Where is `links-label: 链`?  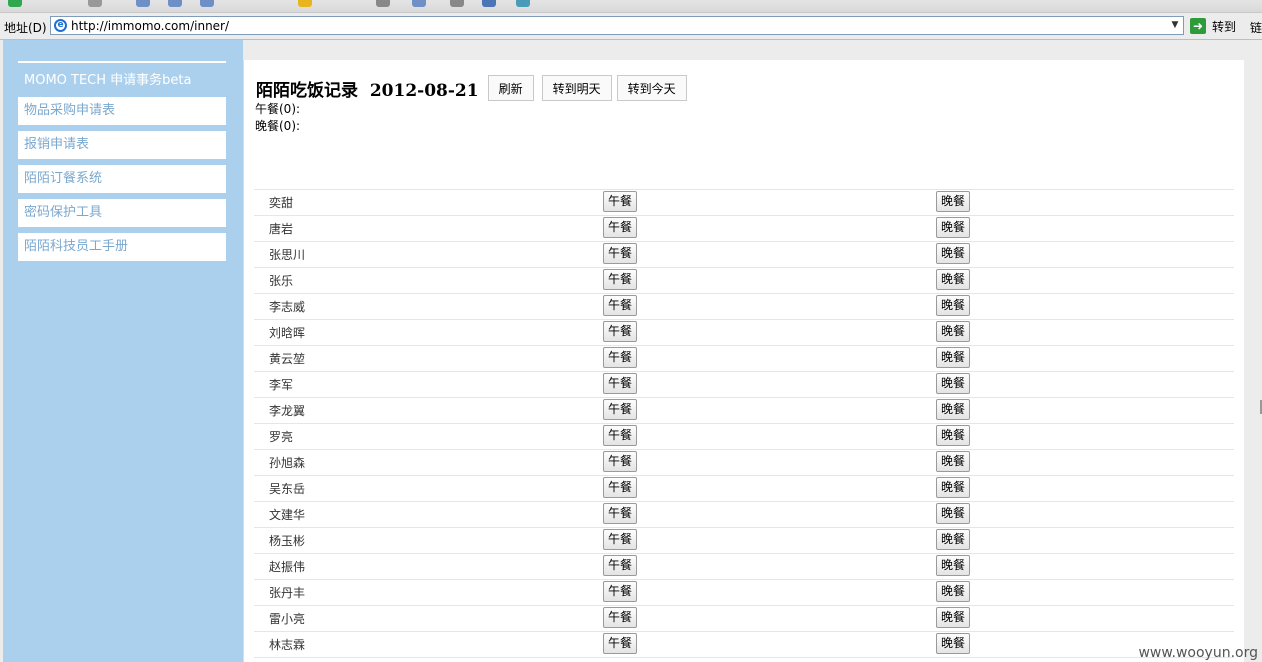 links-label: 链 is located at coordinates (1256, 27).